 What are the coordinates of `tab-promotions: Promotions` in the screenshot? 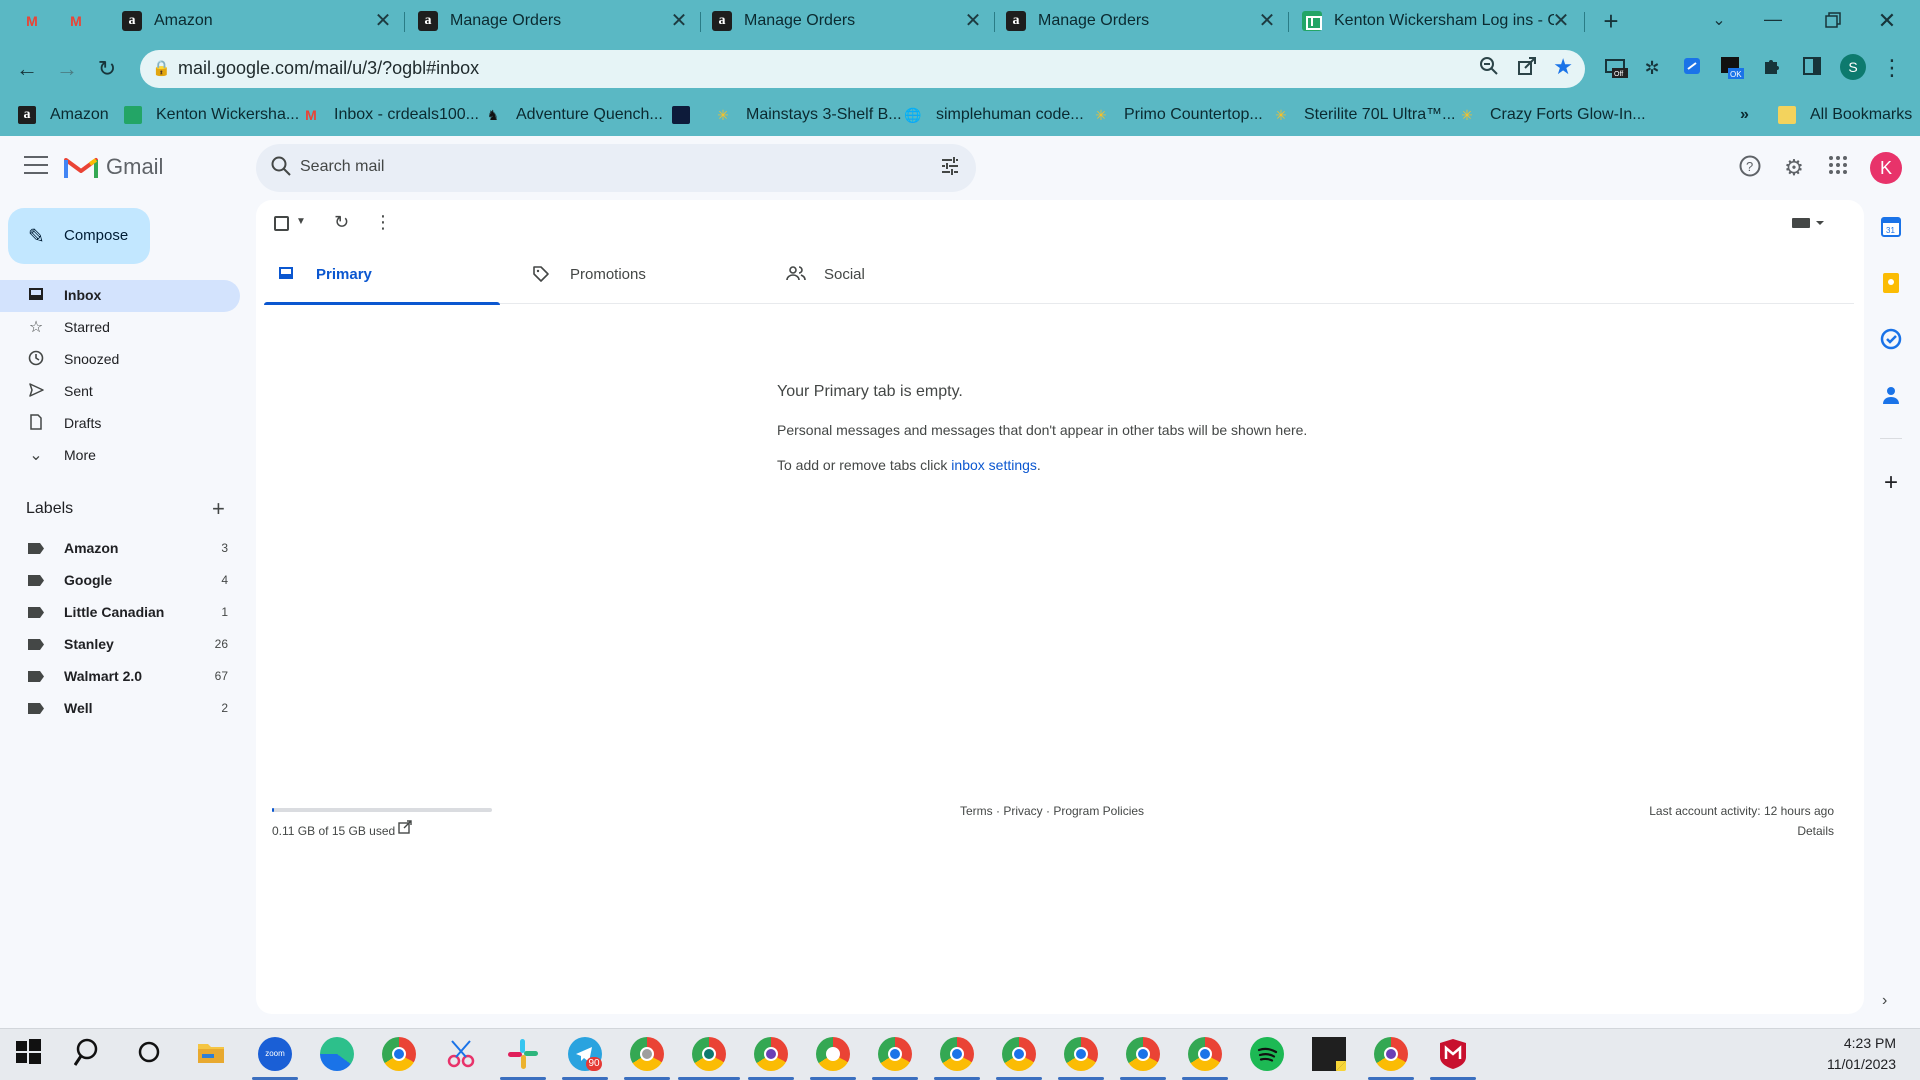 It's located at (636, 276).